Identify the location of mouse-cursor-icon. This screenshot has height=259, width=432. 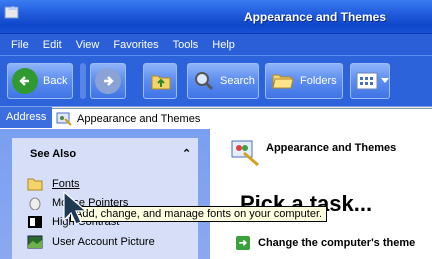
(75, 207).